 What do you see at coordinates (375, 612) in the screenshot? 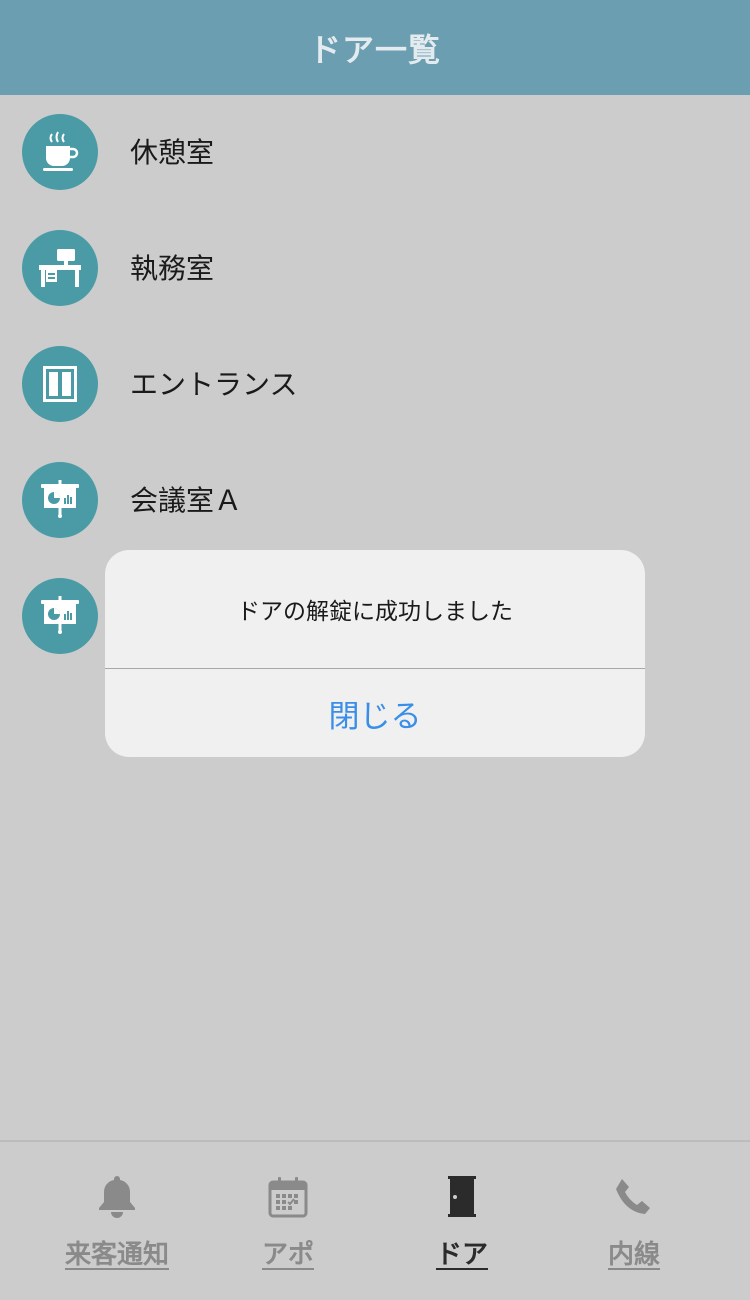
I see `alert-message: ドアの解錠に成功しました` at bounding box center [375, 612].